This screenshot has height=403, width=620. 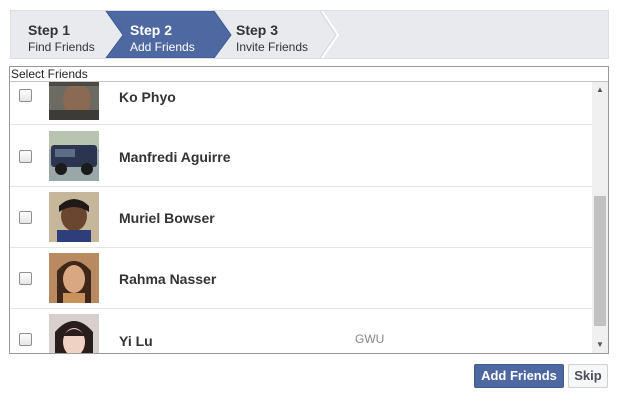 What do you see at coordinates (147, 97) in the screenshot?
I see `friend-name: Ko Phyo` at bounding box center [147, 97].